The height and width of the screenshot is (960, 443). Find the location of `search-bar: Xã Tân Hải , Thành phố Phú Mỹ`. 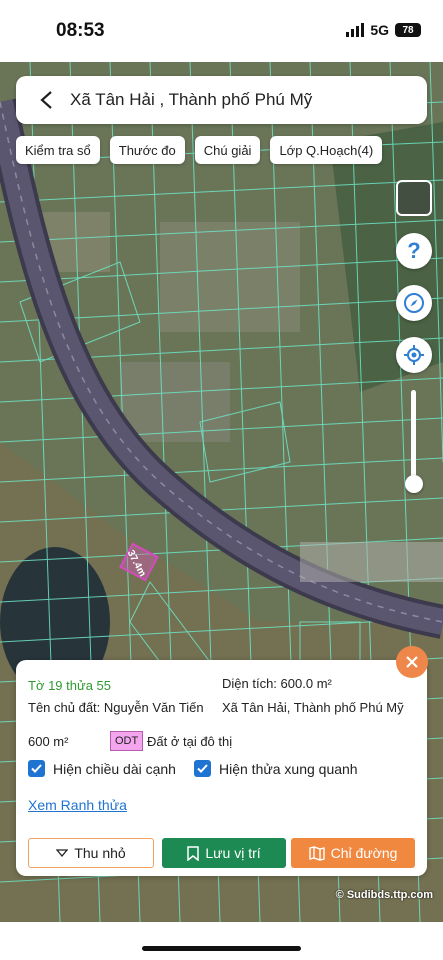

search-bar: Xã Tân Hải , Thành phố Phú Mỹ is located at coordinates (221, 100).